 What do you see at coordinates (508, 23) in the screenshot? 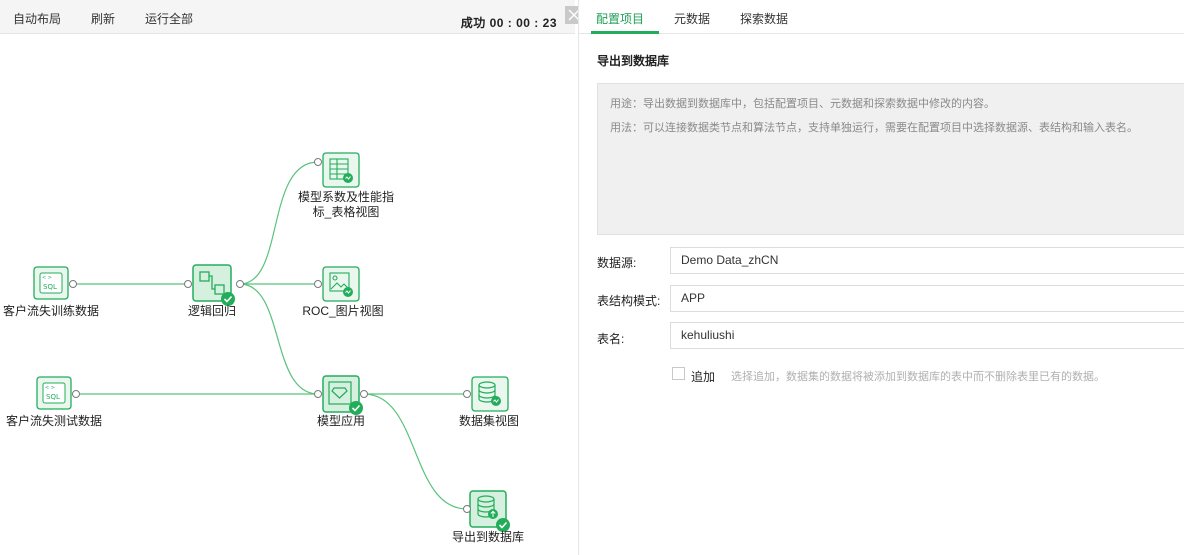
I see `run-status-timer: 成功 00 : 00 : 23` at bounding box center [508, 23].